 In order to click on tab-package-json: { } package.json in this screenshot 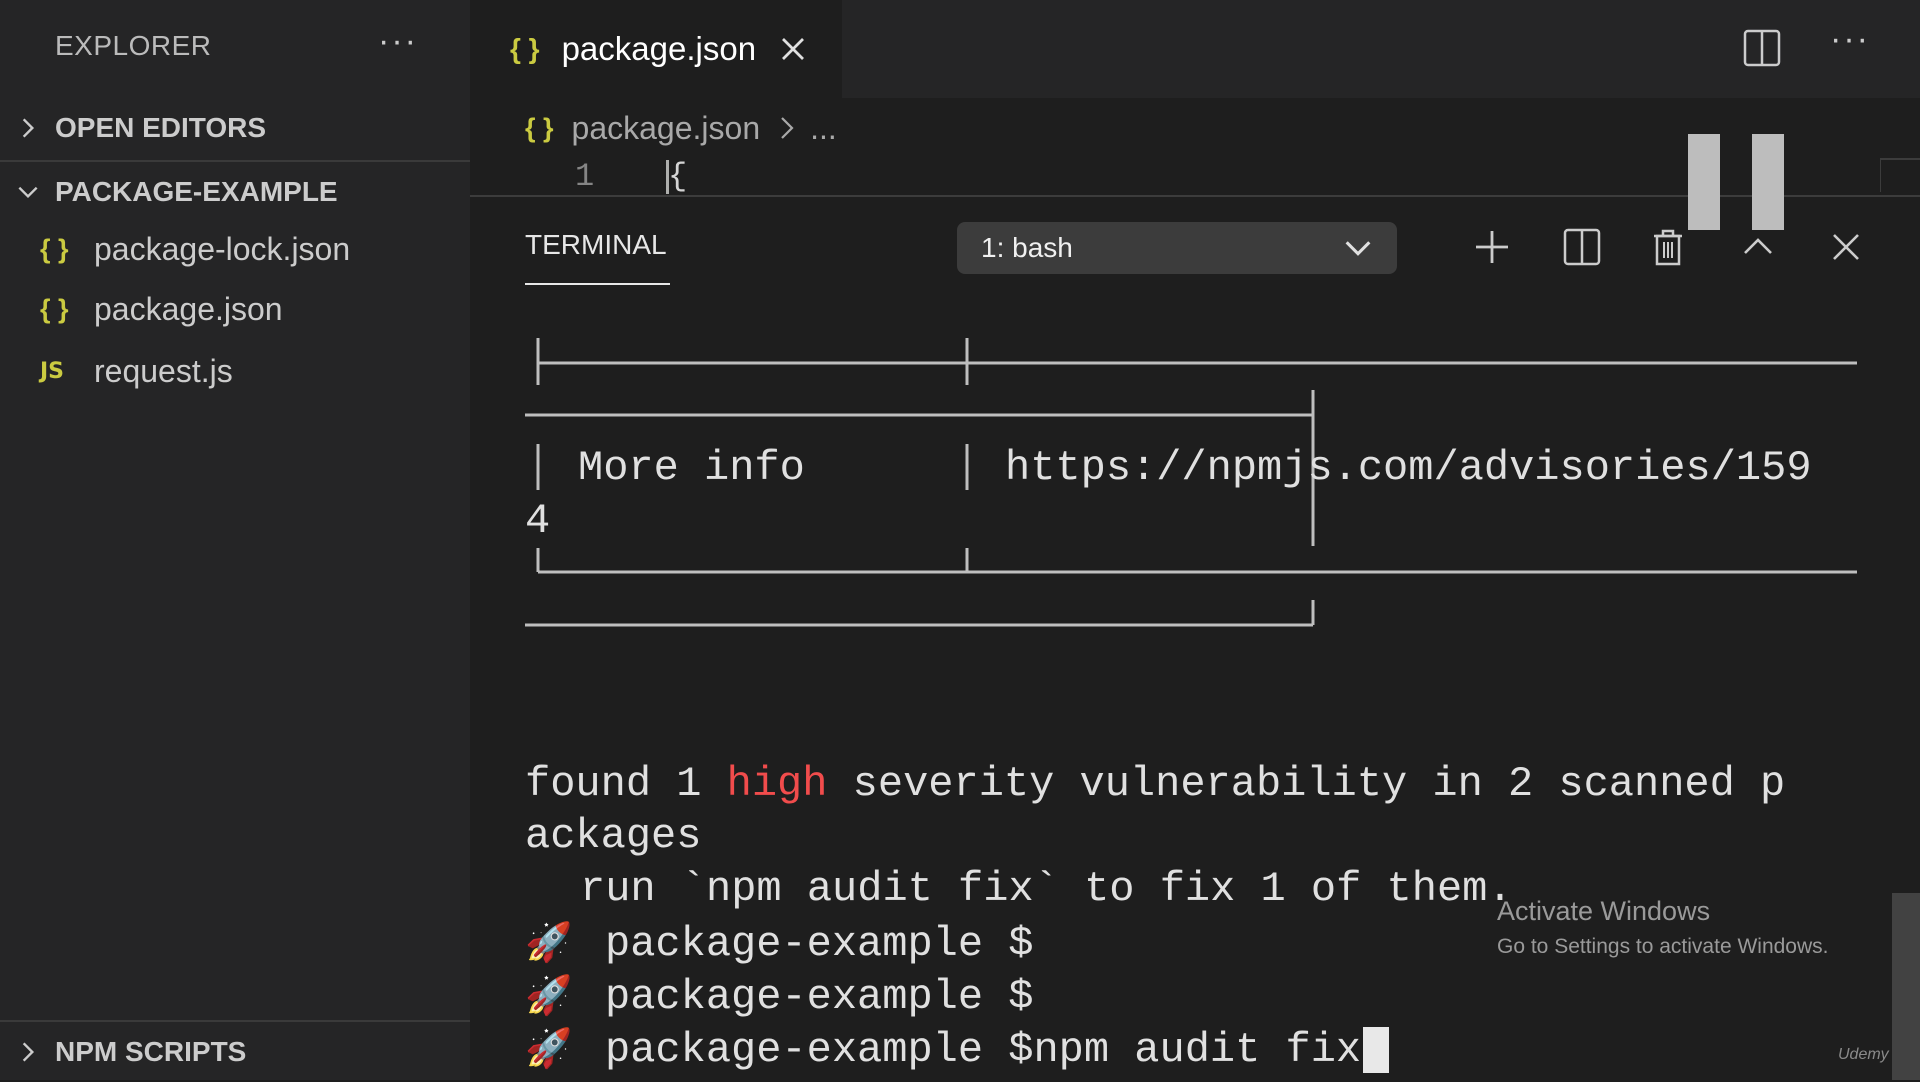, I will do `click(656, 49)`.